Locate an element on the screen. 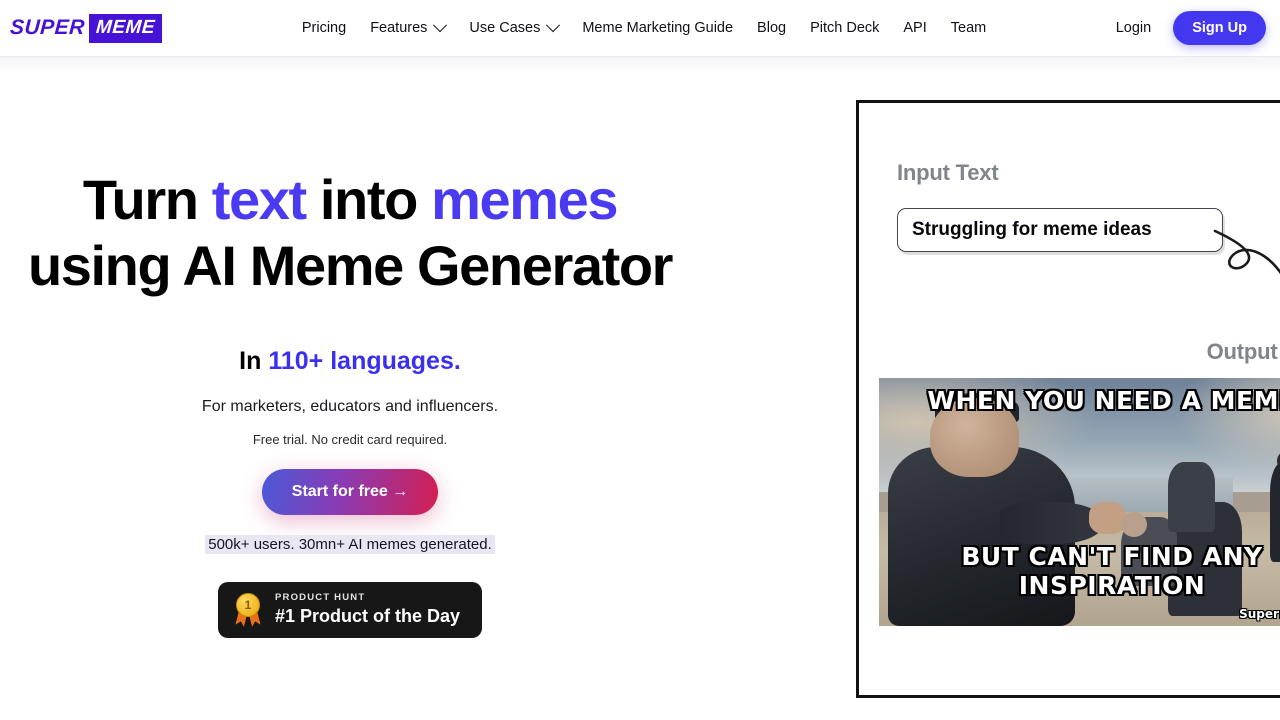 This screenshot has width=1280, height=720. nav-label-pricing: Pricing is located at coordinates (324, 28).